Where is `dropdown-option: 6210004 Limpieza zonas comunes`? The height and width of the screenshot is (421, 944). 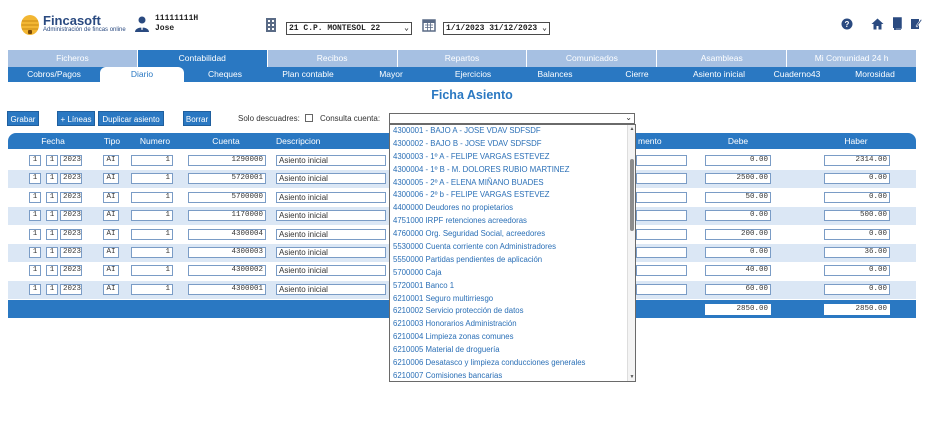 dropdown-option: 6210004 Limpieza zonas comunes is located at coordinates (512, 337).